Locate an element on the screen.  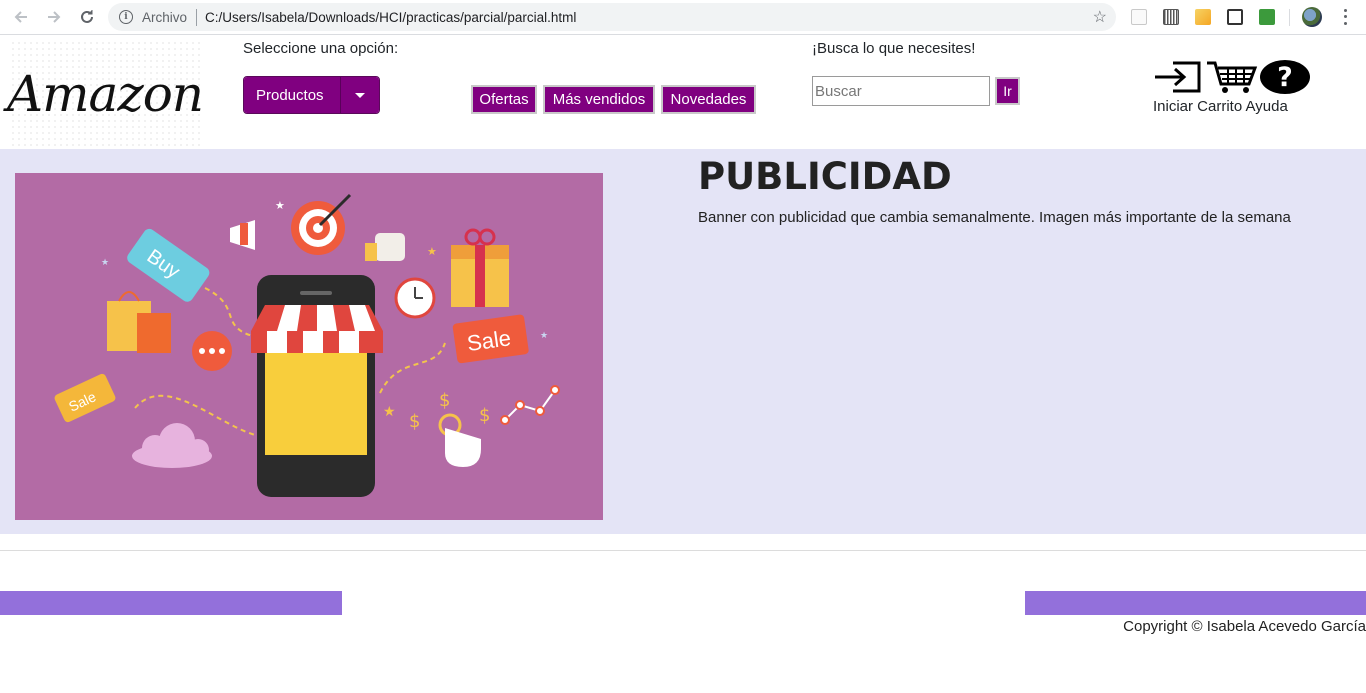
search-button: Ir is located at coordinates (1007, 91).